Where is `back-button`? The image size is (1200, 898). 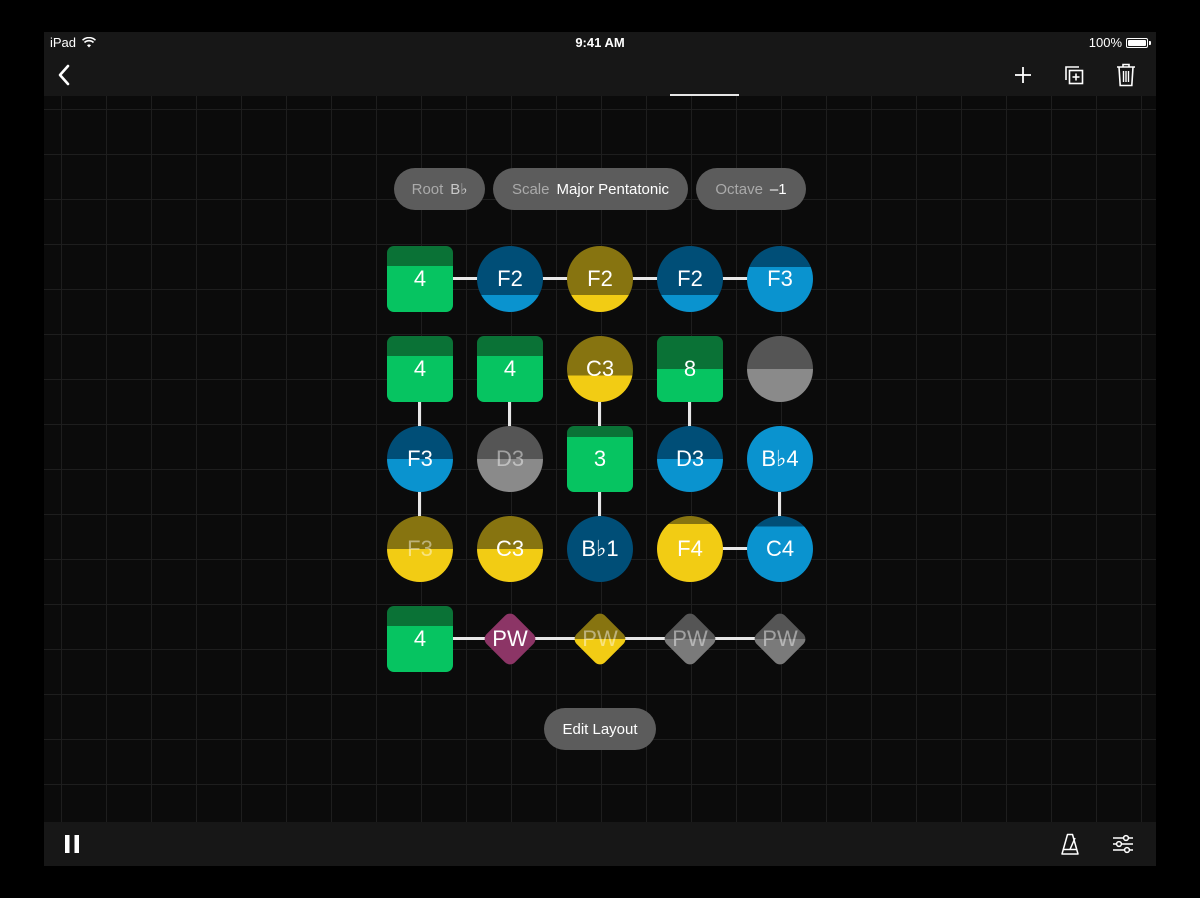 back-button is located at coordinates (64, 75).